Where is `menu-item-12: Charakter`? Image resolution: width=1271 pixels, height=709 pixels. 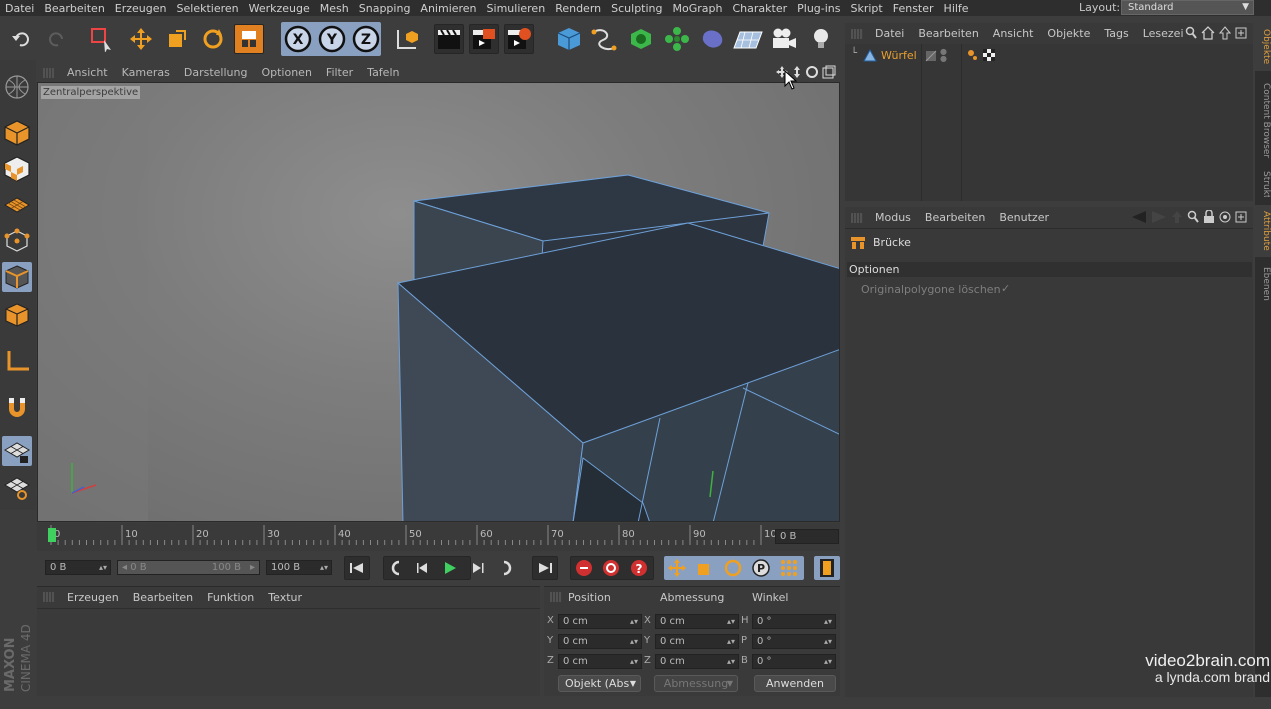 menu-item-12: Charakter is located at coordinates (759, 8).